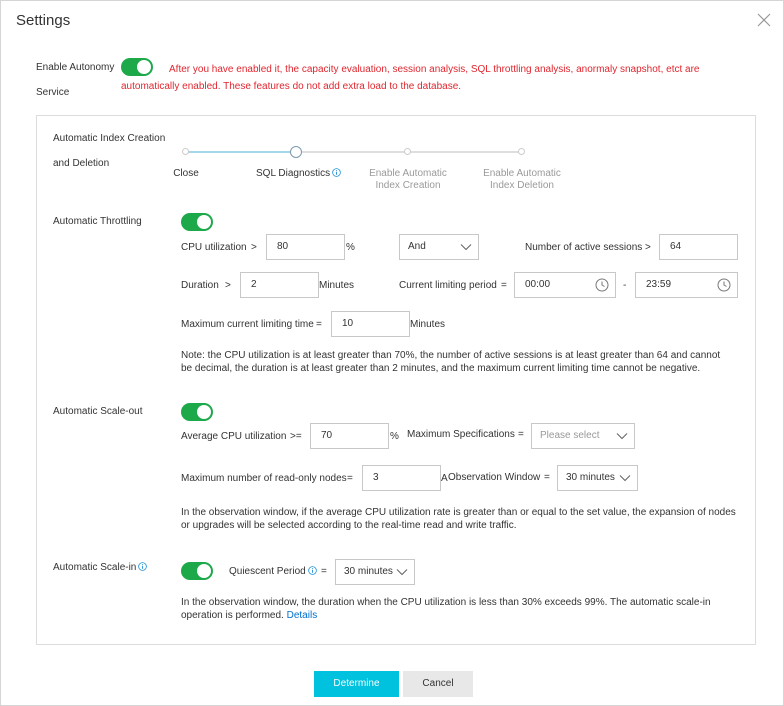 The width and height of the screenshot is (784, 706). What do you see at coordinates (81, 163) in the screenshot?
I see `index-label-line2: and Deletion` at bounding box center [81, 163].